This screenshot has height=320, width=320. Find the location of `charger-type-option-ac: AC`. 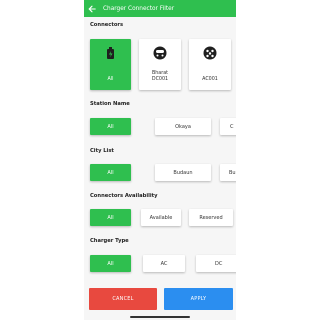

charger-type-option-ac: AC is located at coordinates (164, 263).